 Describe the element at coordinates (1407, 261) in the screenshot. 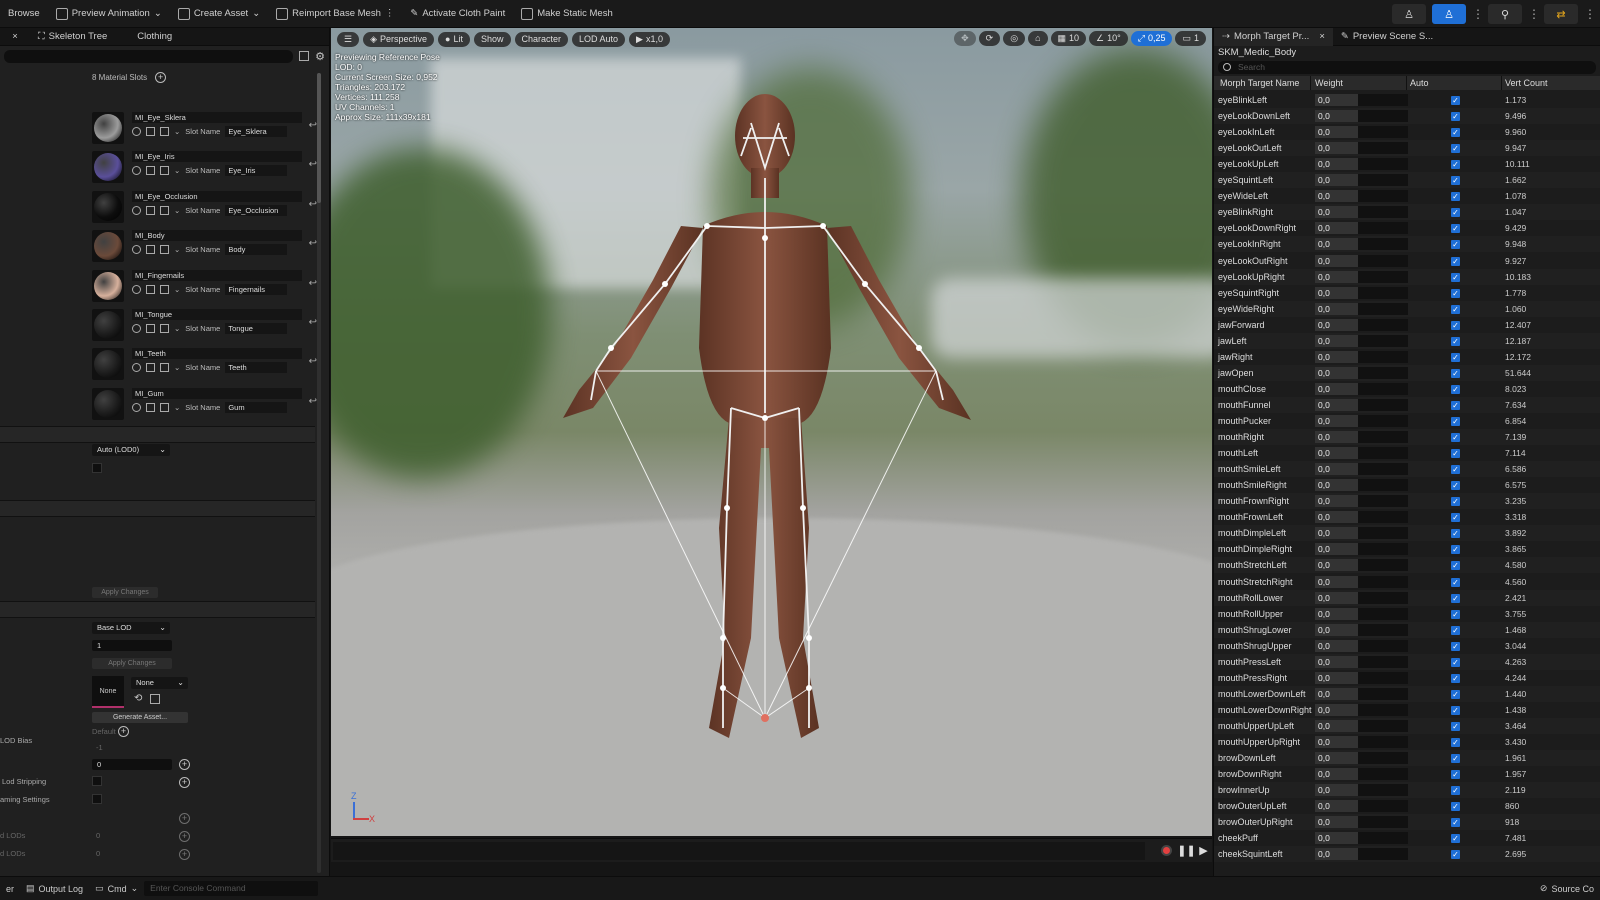

I see `table-row: eyeLookOutRight 0,0 ✓ 9.927` at that location.